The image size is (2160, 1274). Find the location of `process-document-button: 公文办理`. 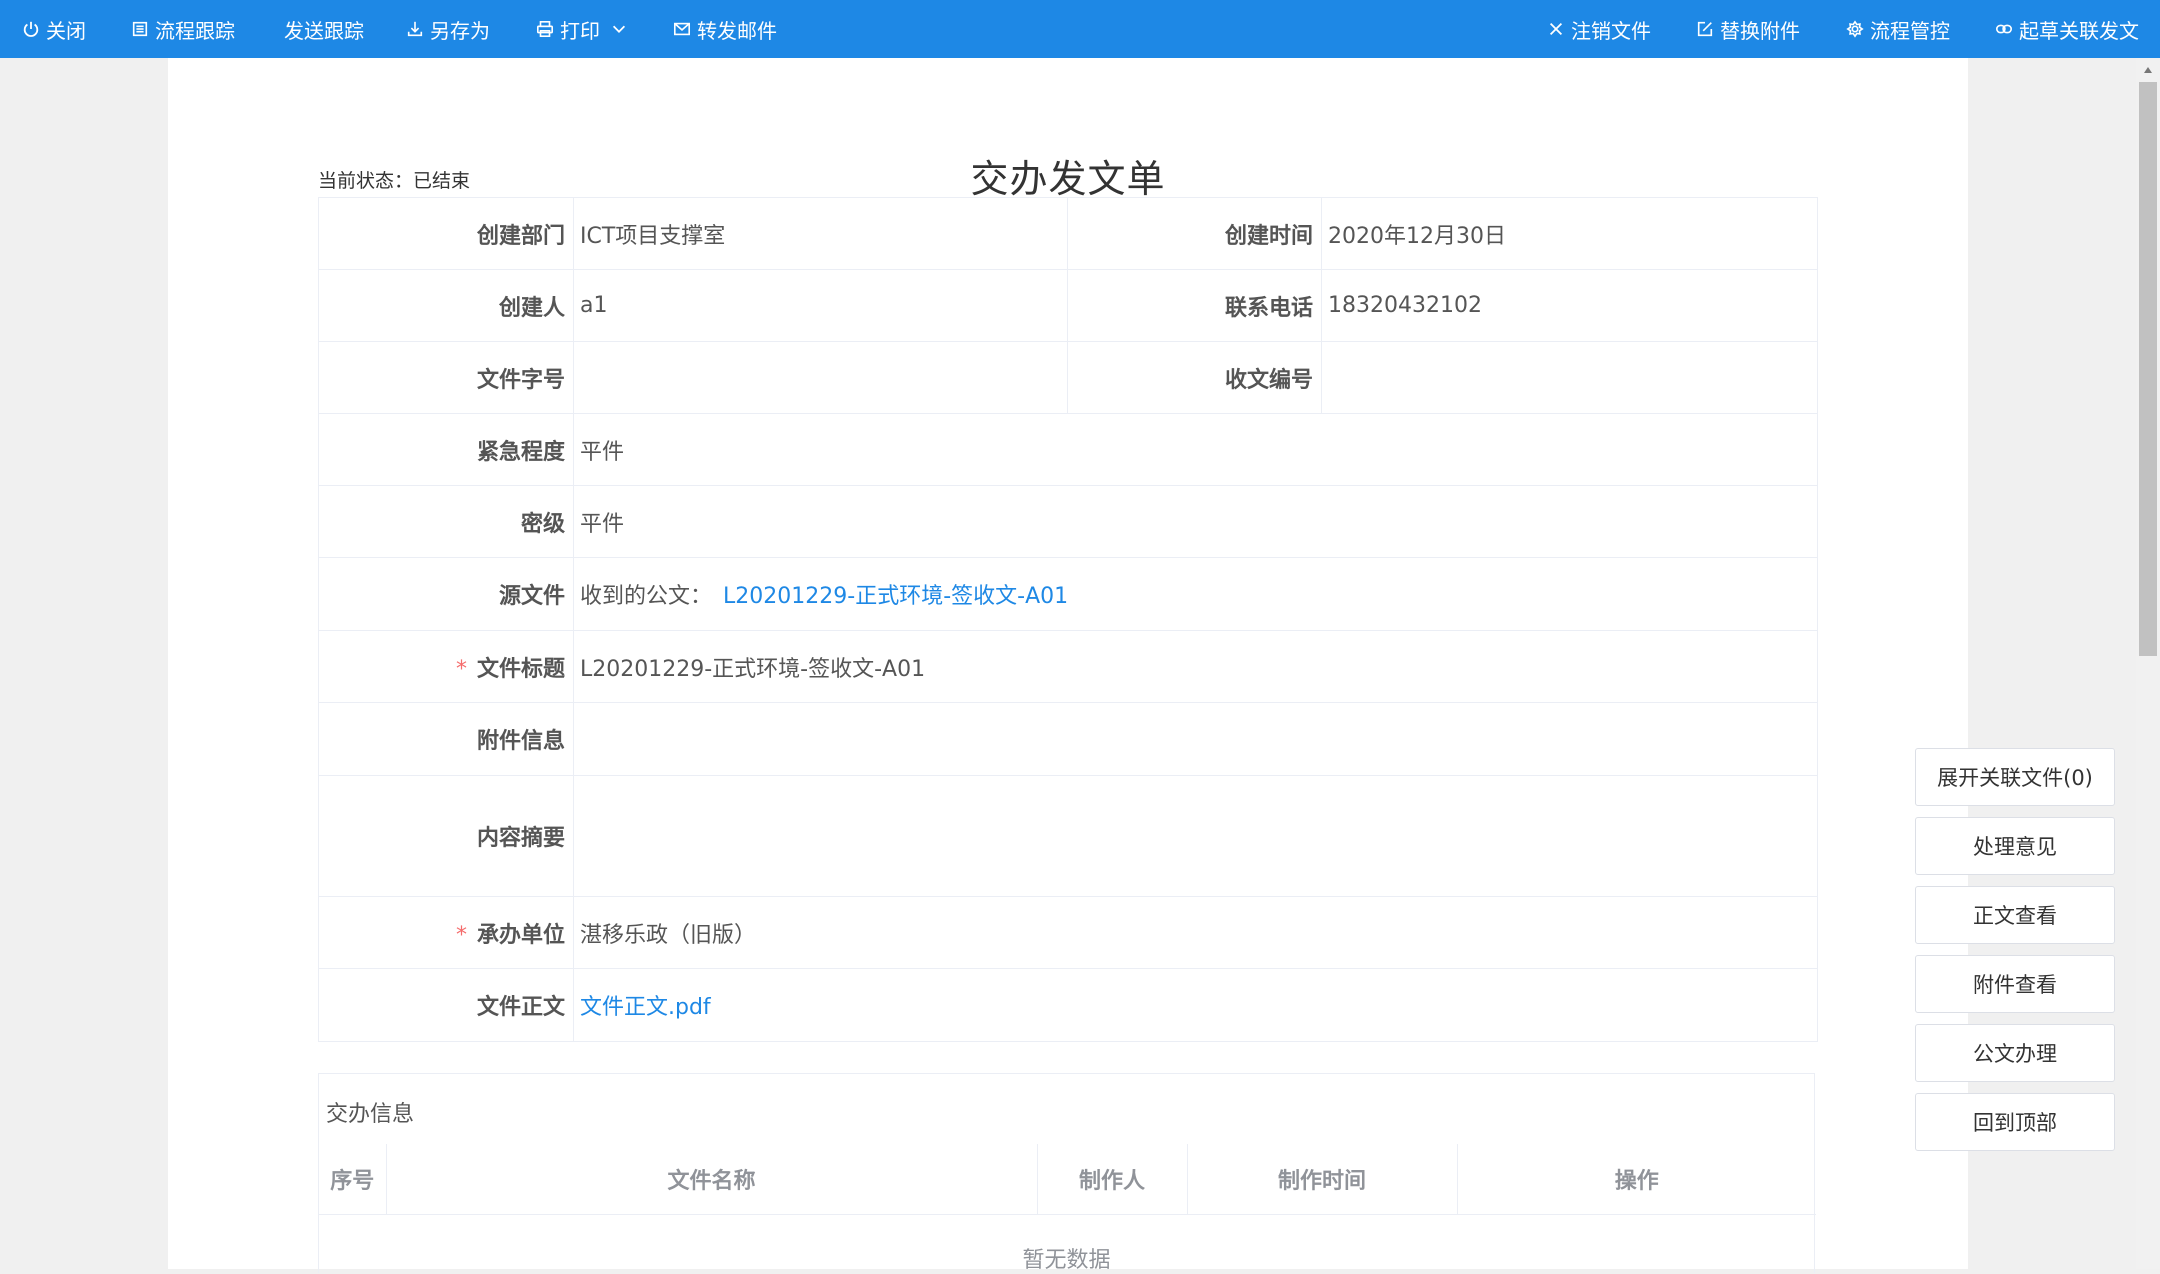

process-document-button: 公文办理 is located at coordinates (2015, 1053).